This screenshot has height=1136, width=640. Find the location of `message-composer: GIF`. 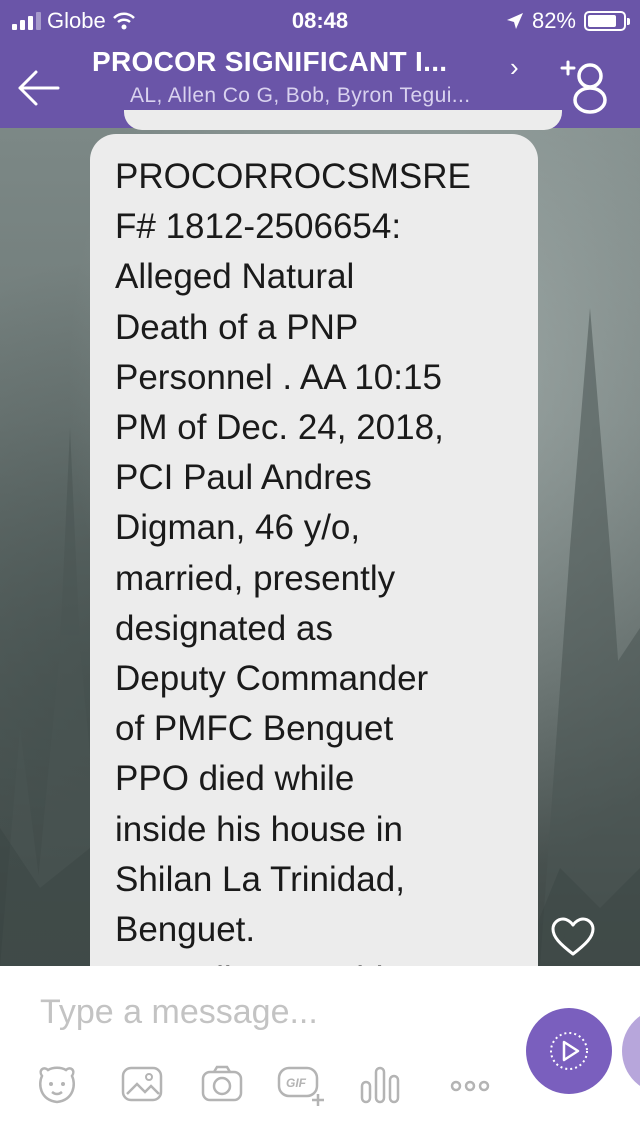

message-composer: GIF is located at coordinates (320, 1051).